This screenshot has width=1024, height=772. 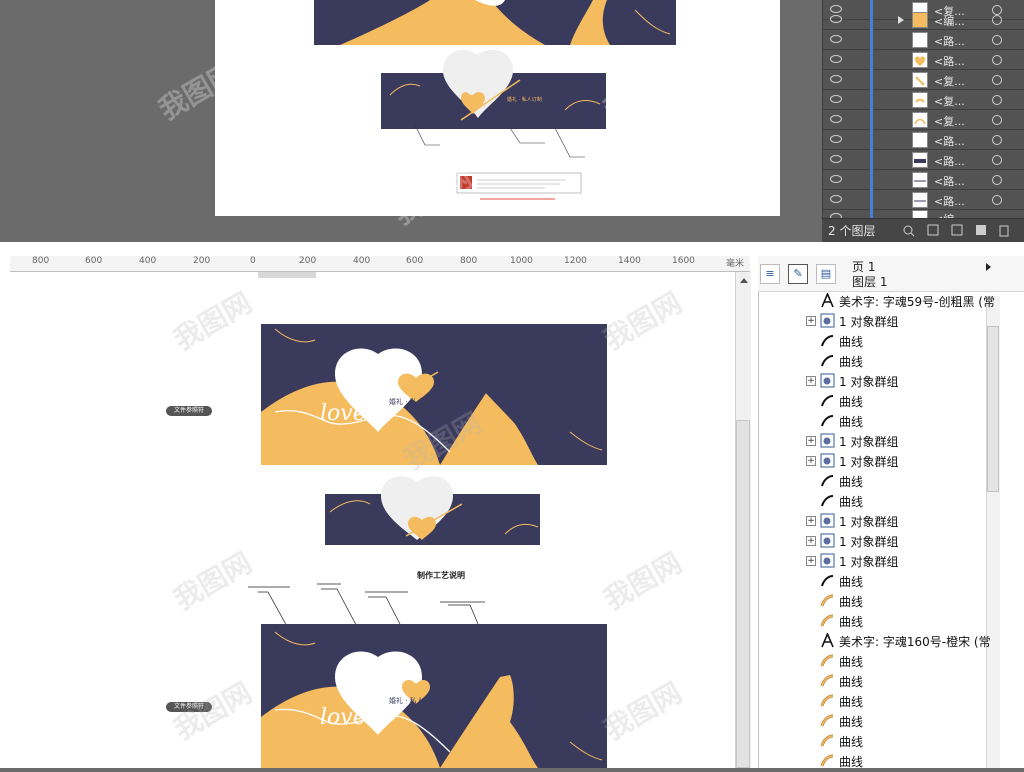 I want to click on banner-1-love-script: love, so click(x=343, y=413).